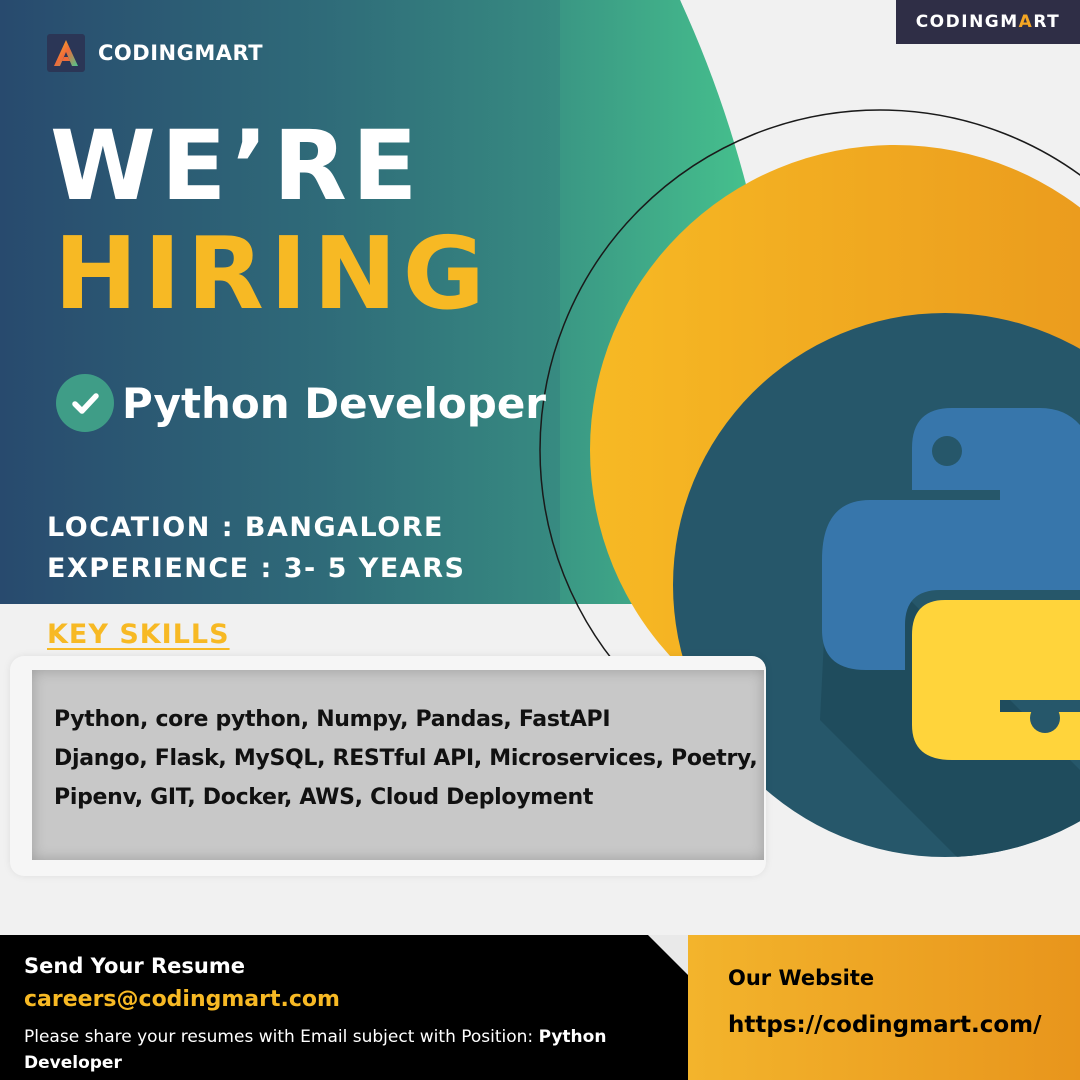 The image size is (1080, 1080). Describe the element at coordinates (182, 999) in the screenshot. I see `careers-email-link: careers@codingmart.com` at that location.